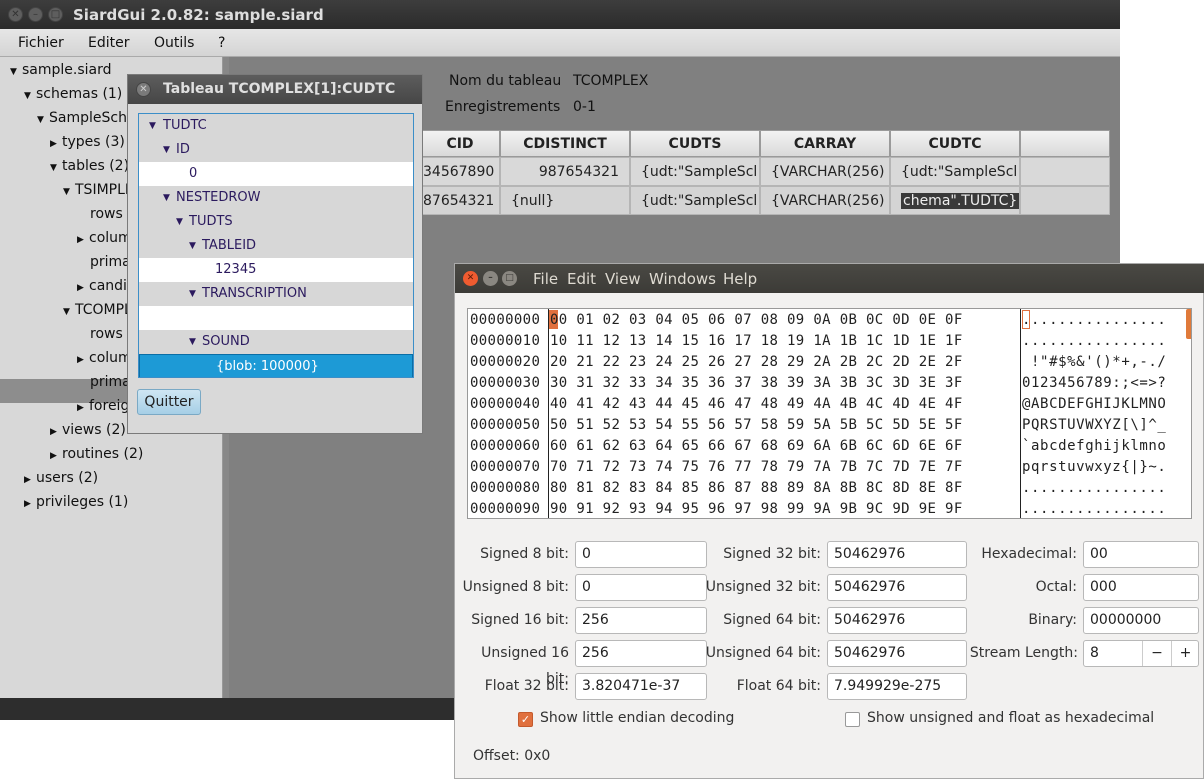 The height and width of the screenshot is (779, 1204). Describe the element at coordinates (276, 150) in the screenshot. I see `tree-row: ▼ ID` at that location.